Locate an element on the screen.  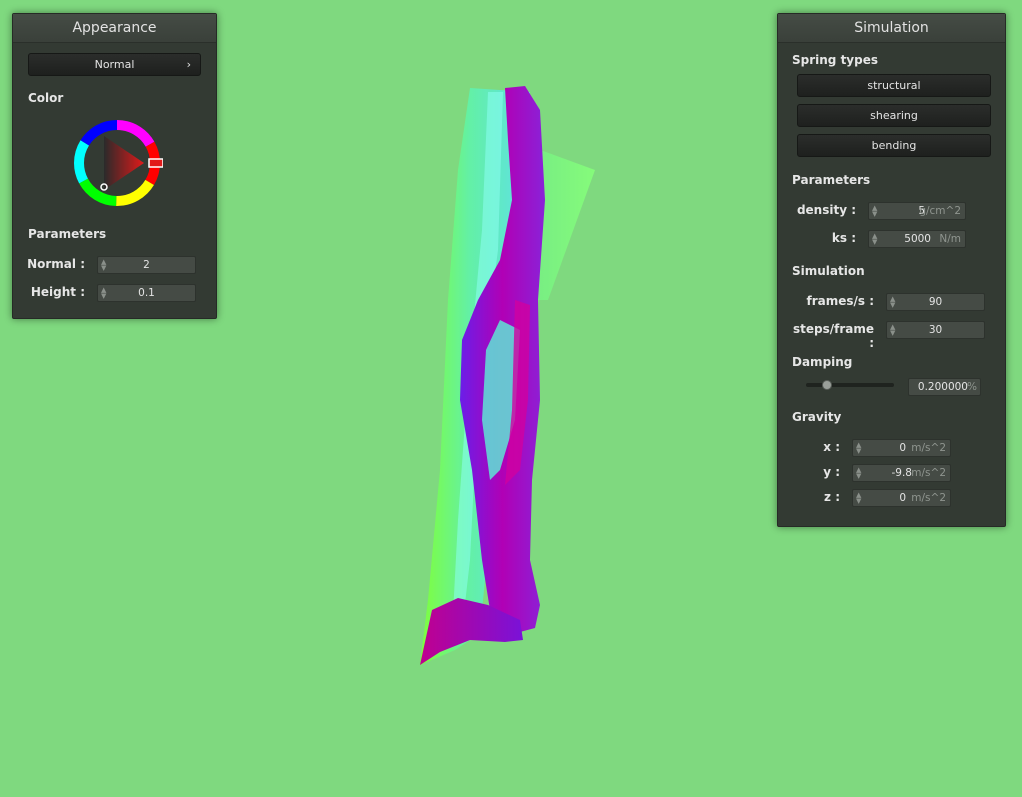
ks-value: 5000 is located at coordinates (917, 239).